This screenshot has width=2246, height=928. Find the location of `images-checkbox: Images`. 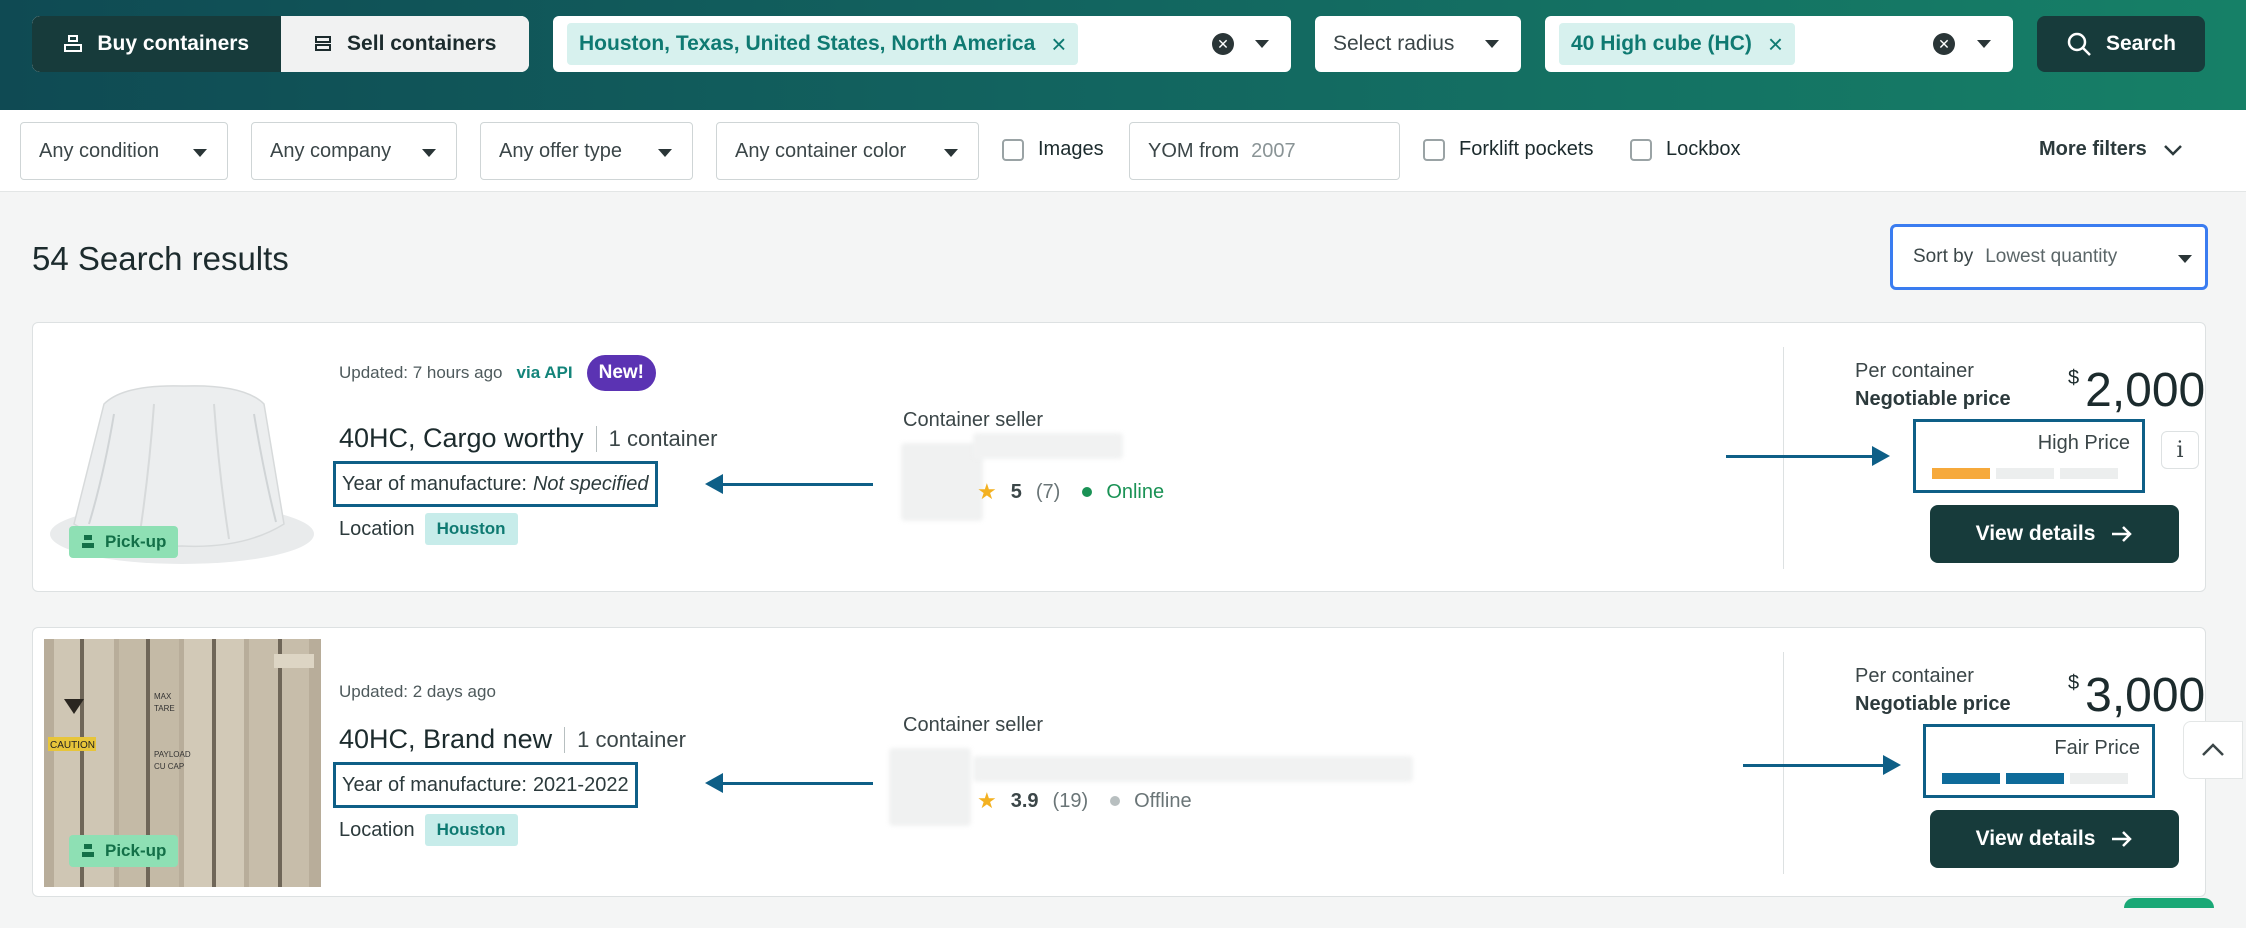

images-checkbox: Images is located at coordinates (1053, 149).